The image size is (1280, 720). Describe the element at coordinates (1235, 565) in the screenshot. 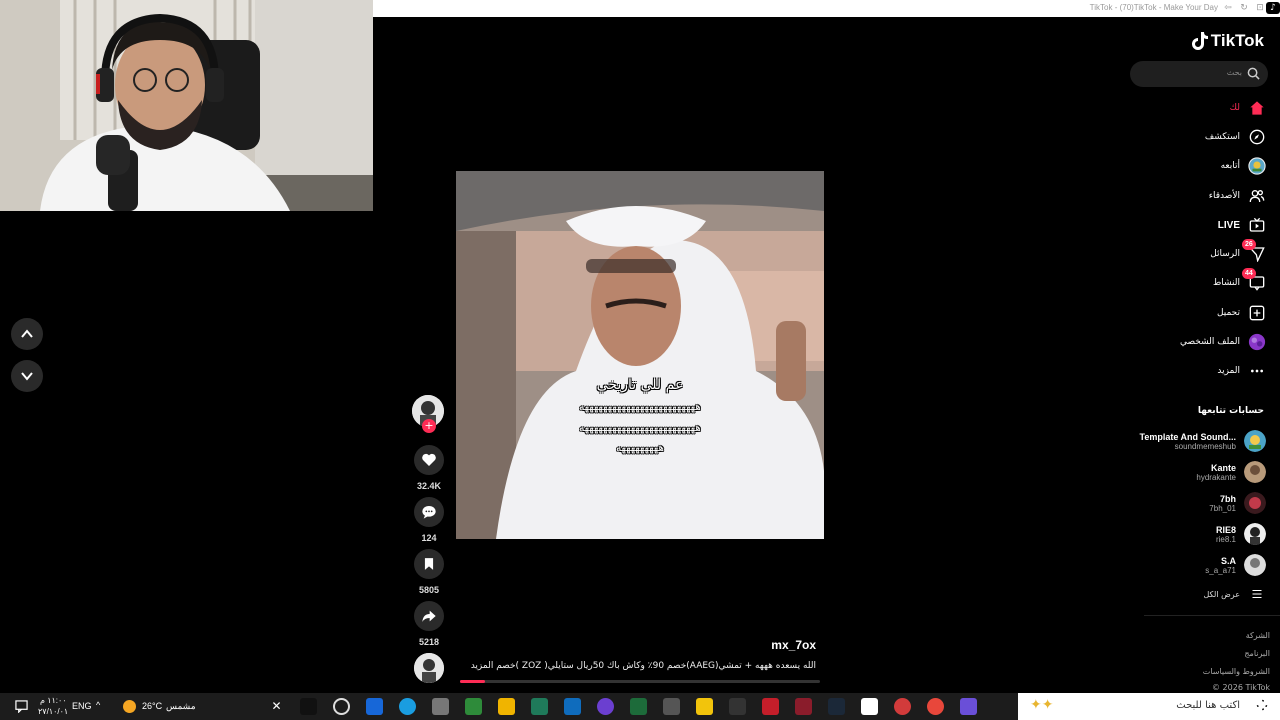

I see `following-account: S.A s_a_a71` at that location.